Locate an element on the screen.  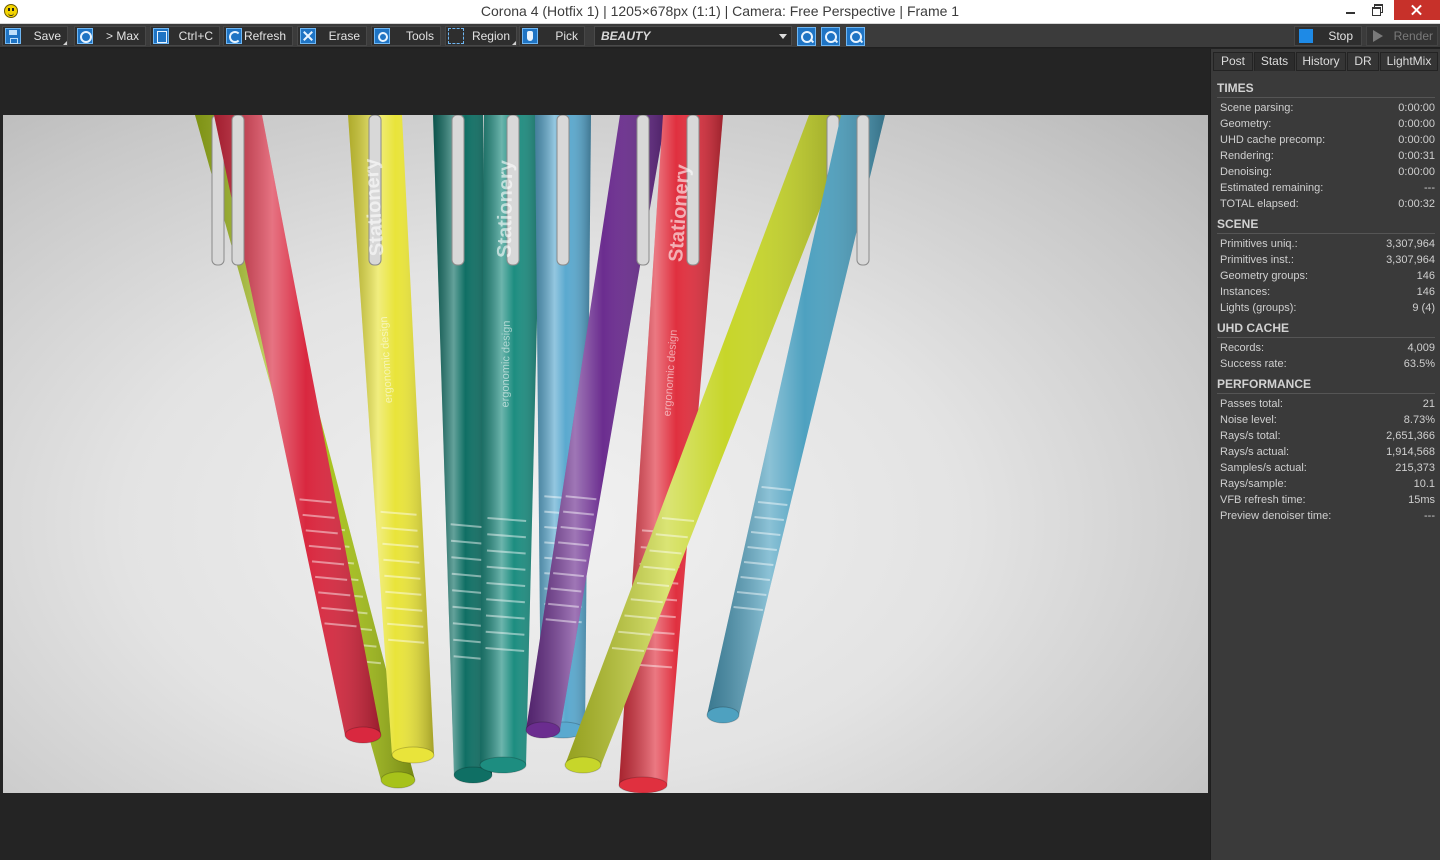
pick-button: Pick is located at coordinates (552, 36).